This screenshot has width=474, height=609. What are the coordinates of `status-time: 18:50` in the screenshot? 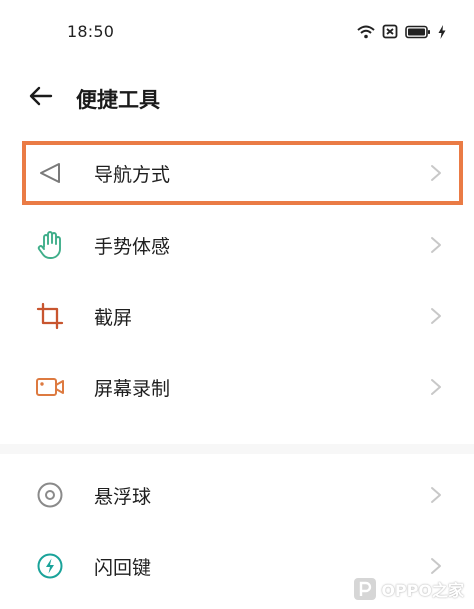 It's located at (91, 31).